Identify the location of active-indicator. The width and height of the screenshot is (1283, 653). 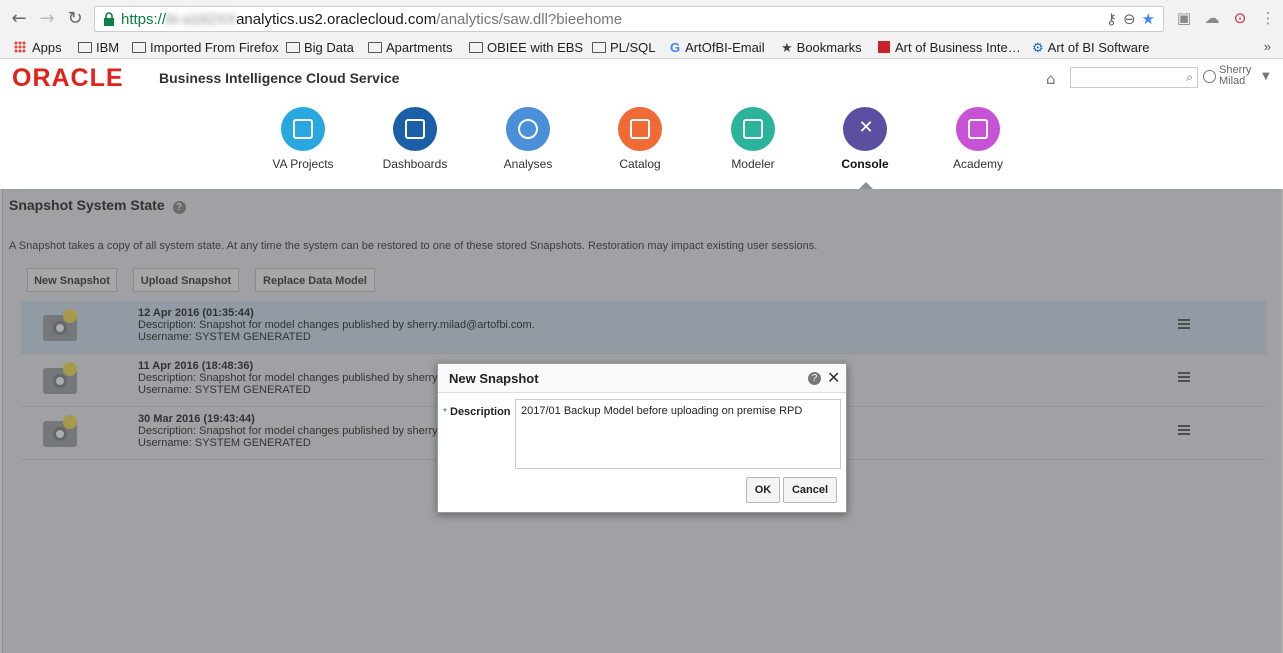
(866, 185).